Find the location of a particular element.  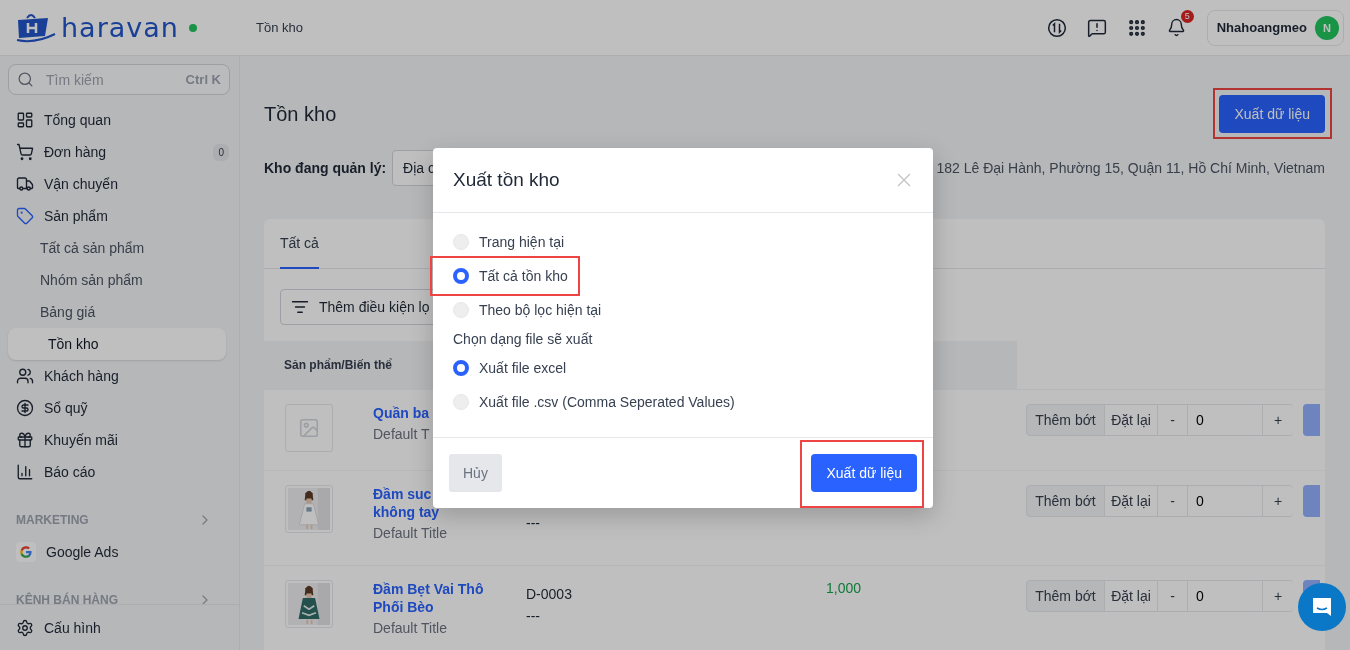

nav-subitem: Bảng giá is located at coordinates (119, 312).